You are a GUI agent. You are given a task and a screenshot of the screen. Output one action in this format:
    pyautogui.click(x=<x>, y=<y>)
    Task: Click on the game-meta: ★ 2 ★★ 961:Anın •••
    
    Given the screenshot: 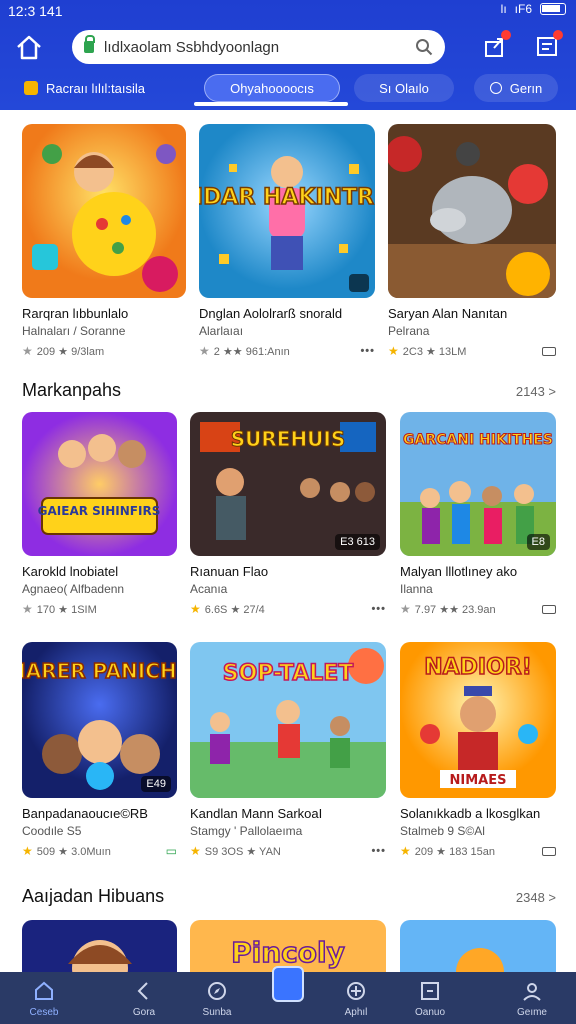 What is the action you would take?
    pyautogui.click(x=287, y=351)
    